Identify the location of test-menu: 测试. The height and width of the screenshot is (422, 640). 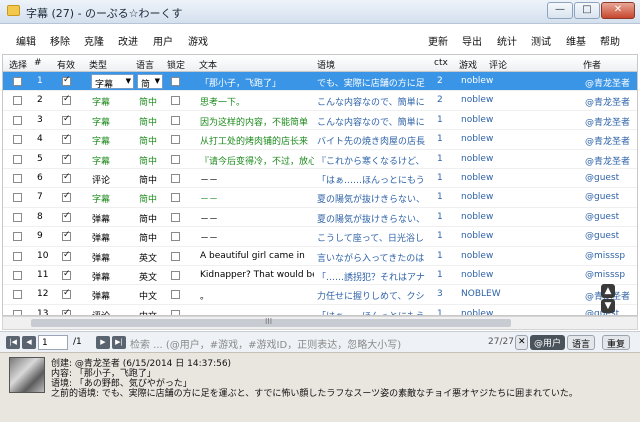
(541, 40).